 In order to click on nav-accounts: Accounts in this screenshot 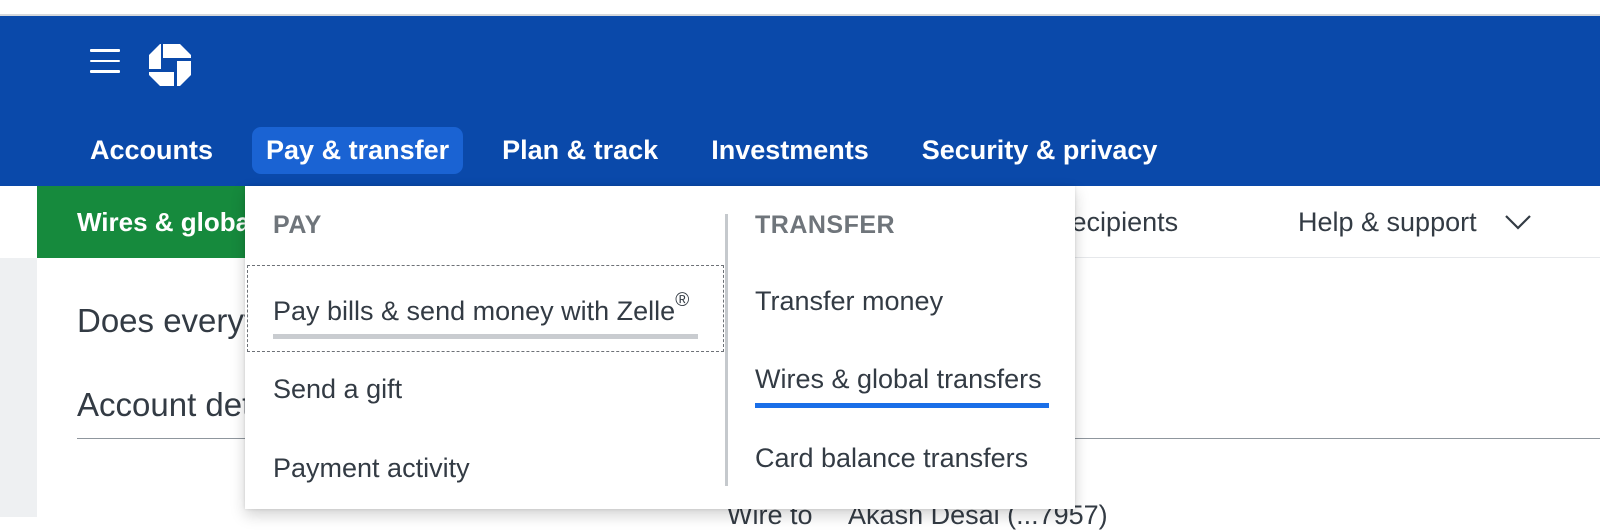, I will do `click(151, 150)`.